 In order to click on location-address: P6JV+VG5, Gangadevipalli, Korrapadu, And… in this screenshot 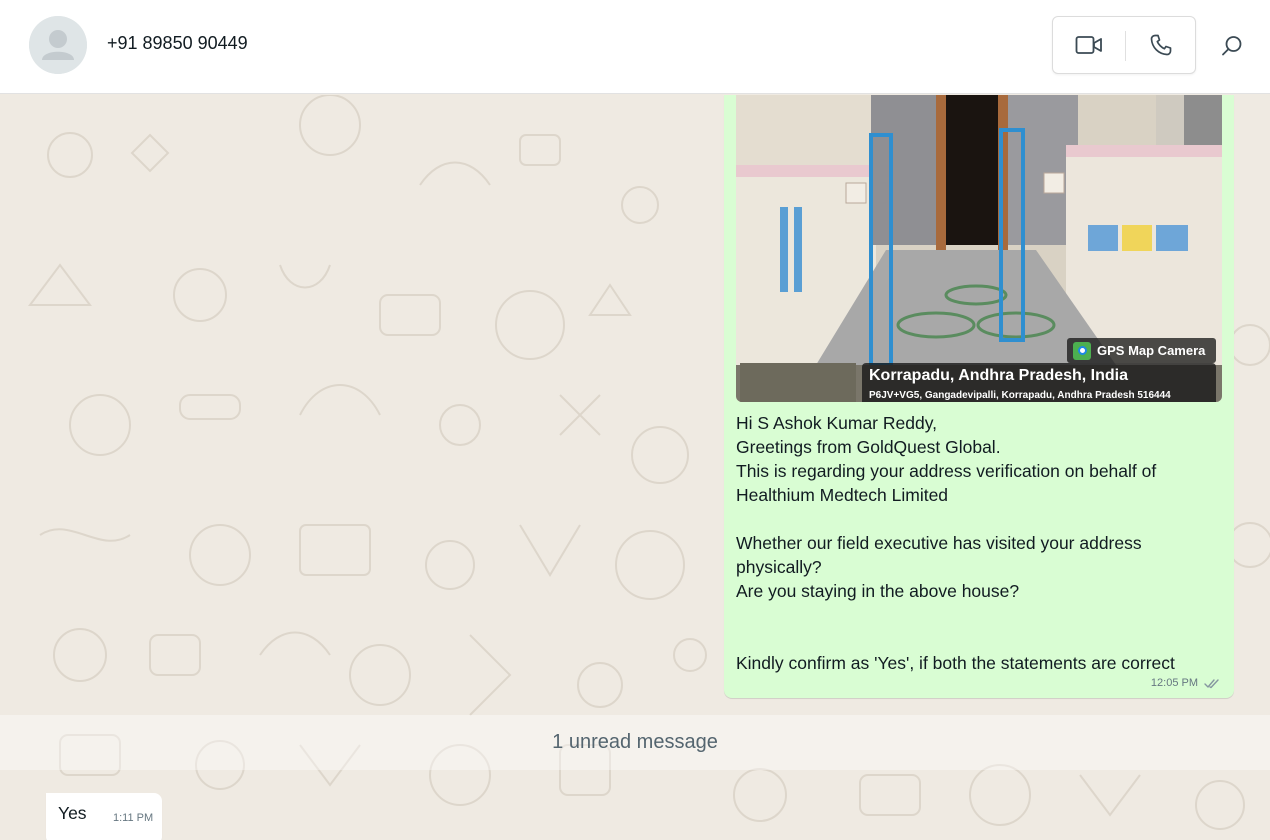, I will do `click(1020, 395)`.